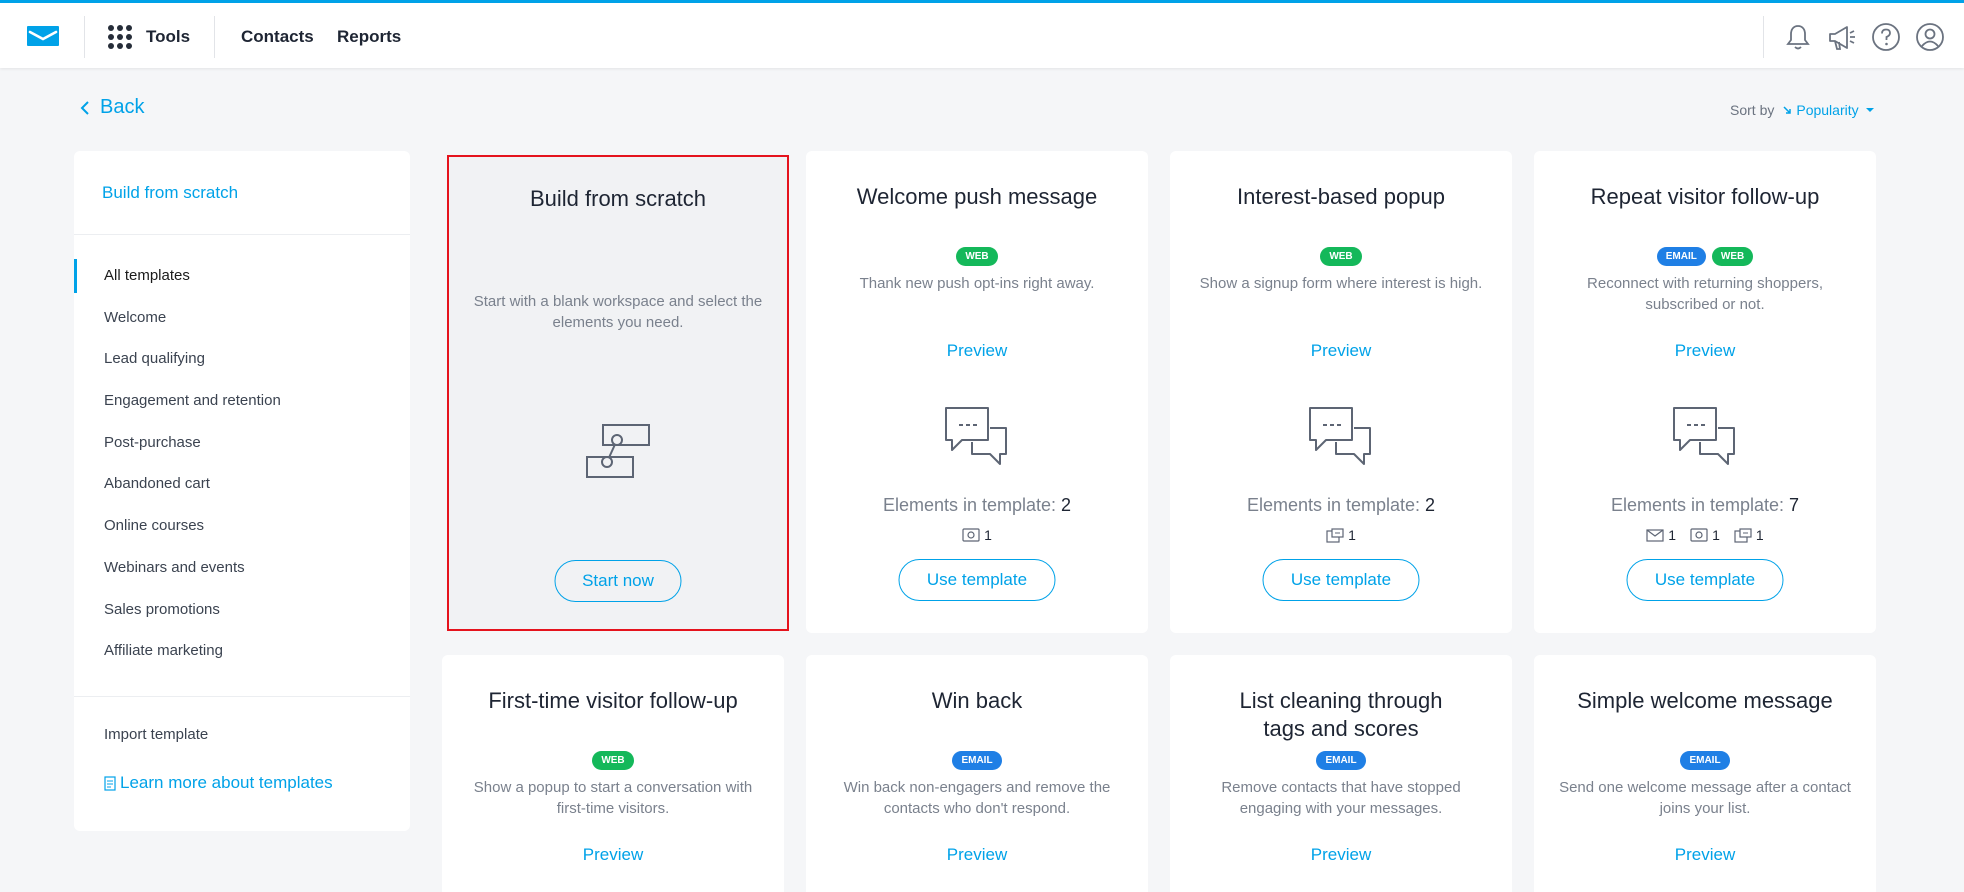 This screenshot has width=1964, height=892. What do you see at coordinates (977, 196) in the screenshot?
I see `card-title: Welcome push message` at bounding box center [977, 196].